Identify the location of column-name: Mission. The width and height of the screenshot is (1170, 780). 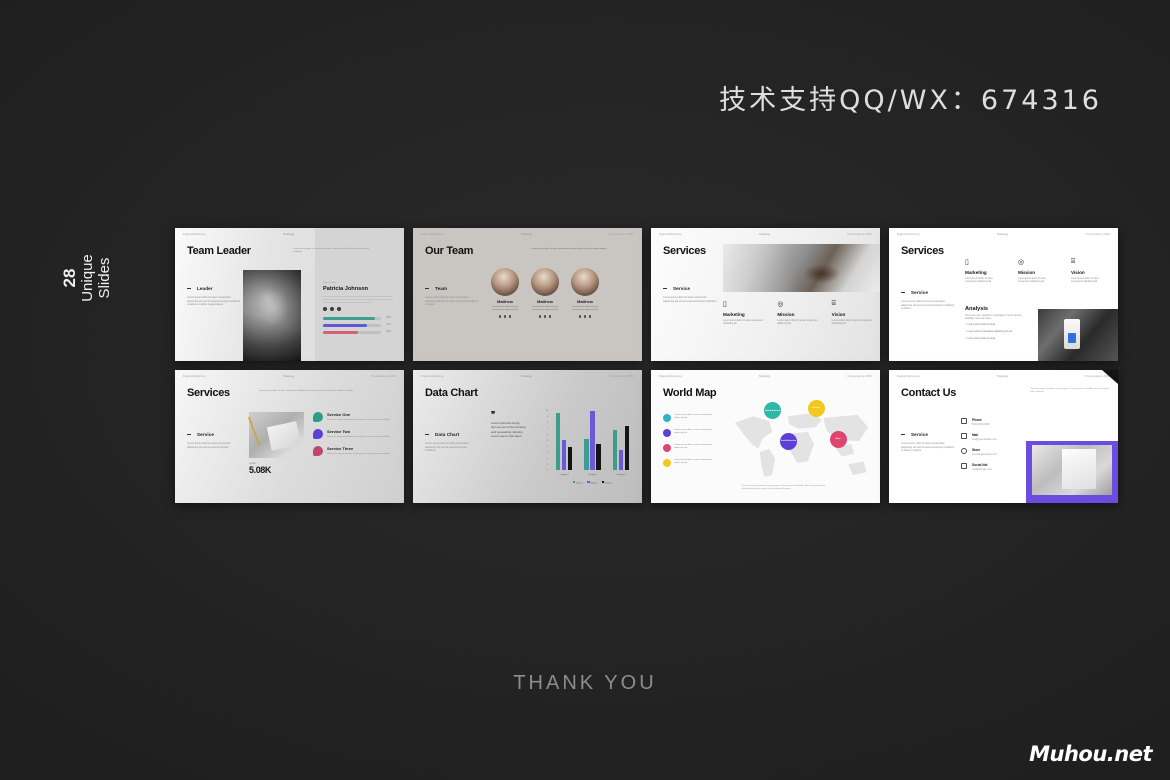
(1027, 272).